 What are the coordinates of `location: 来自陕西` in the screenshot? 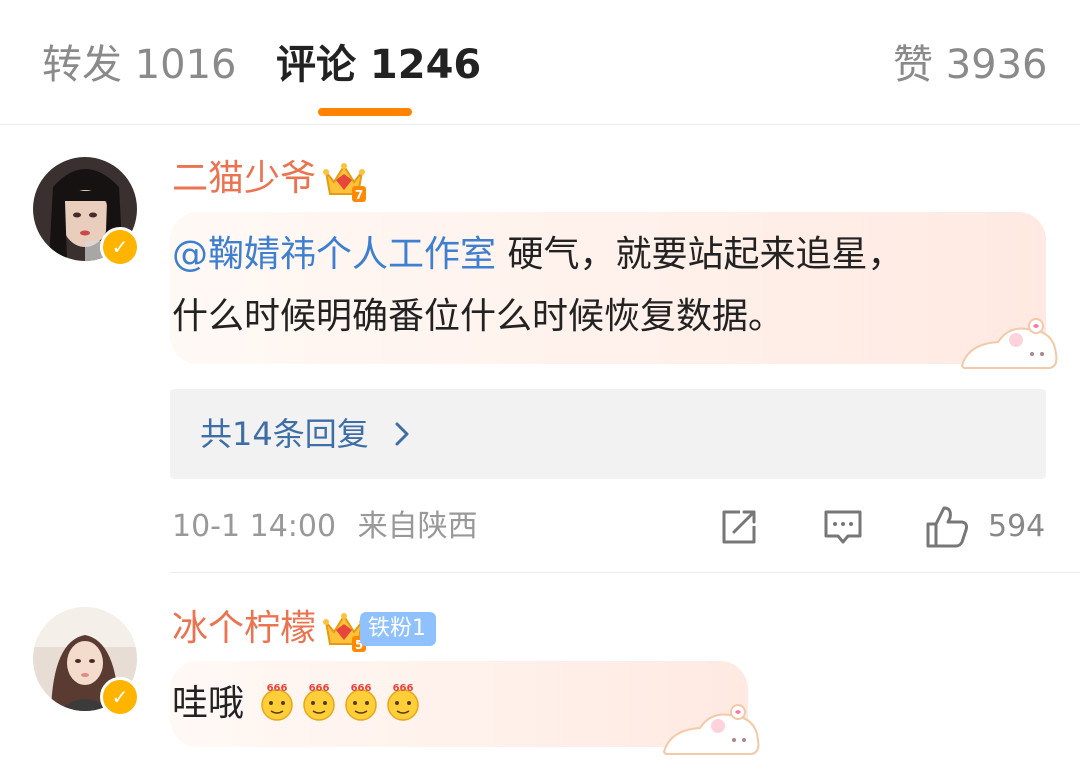 It's located at (417, 526).